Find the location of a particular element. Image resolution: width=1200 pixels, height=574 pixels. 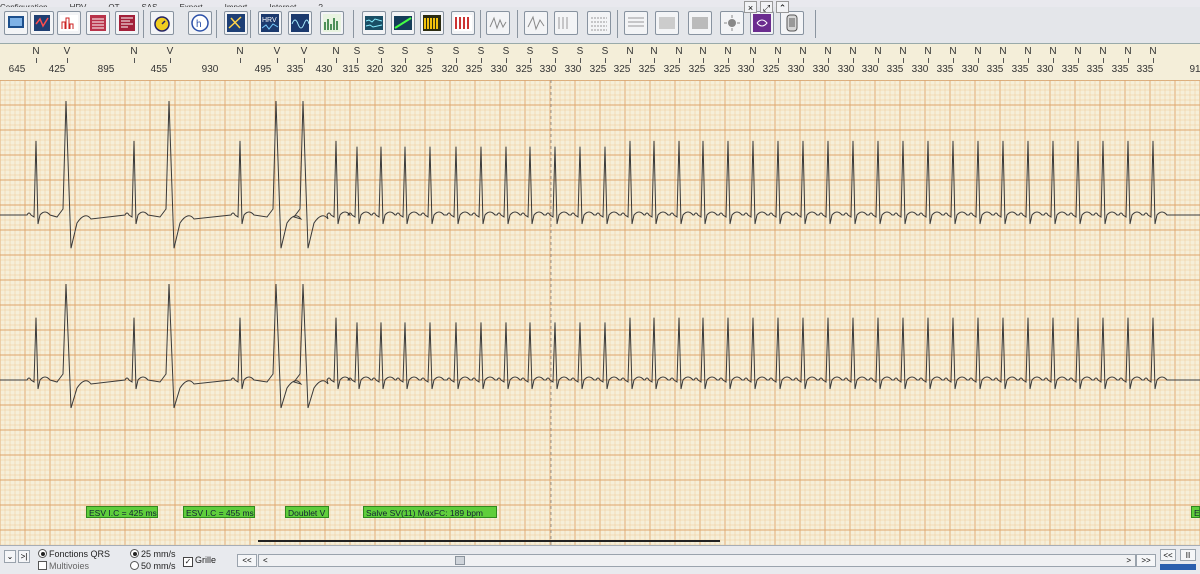

event-tag: ESV I.C = 425 ms is located at coordinates (122, 512).